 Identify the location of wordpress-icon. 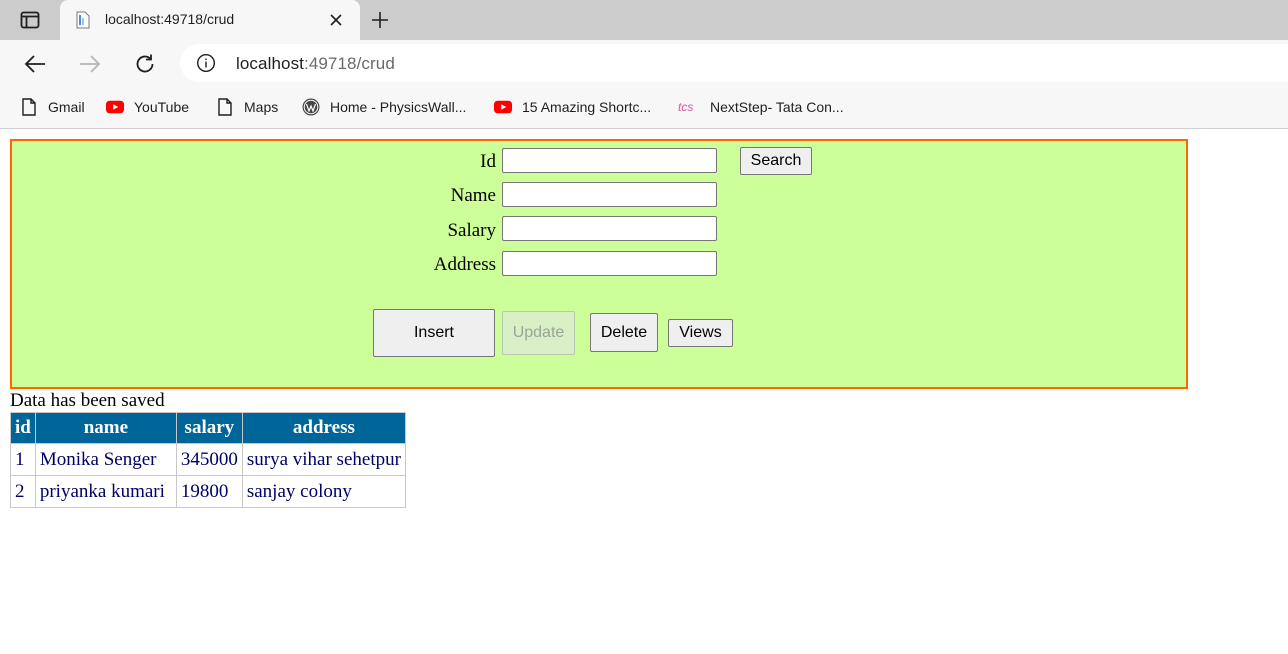
(311, 107).